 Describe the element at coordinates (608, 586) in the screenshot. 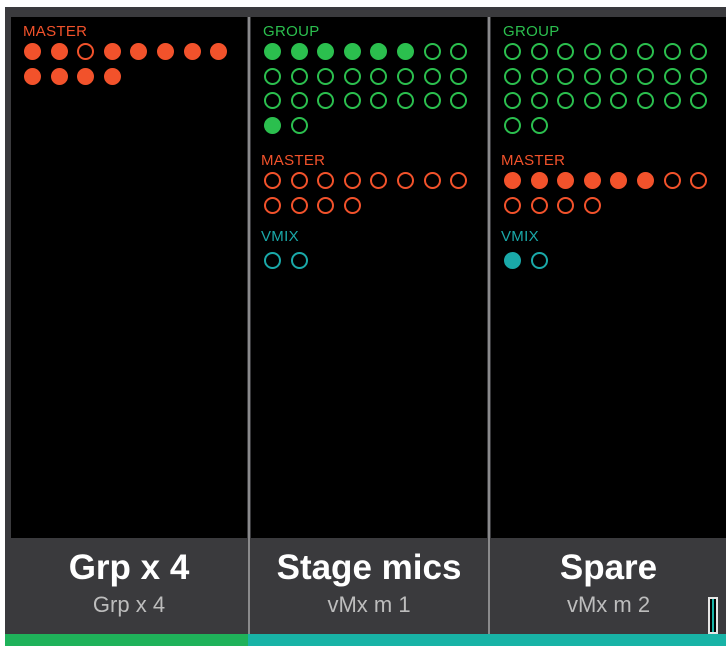

I see `strip-name-plate: Spare vMx m 2` at that location.